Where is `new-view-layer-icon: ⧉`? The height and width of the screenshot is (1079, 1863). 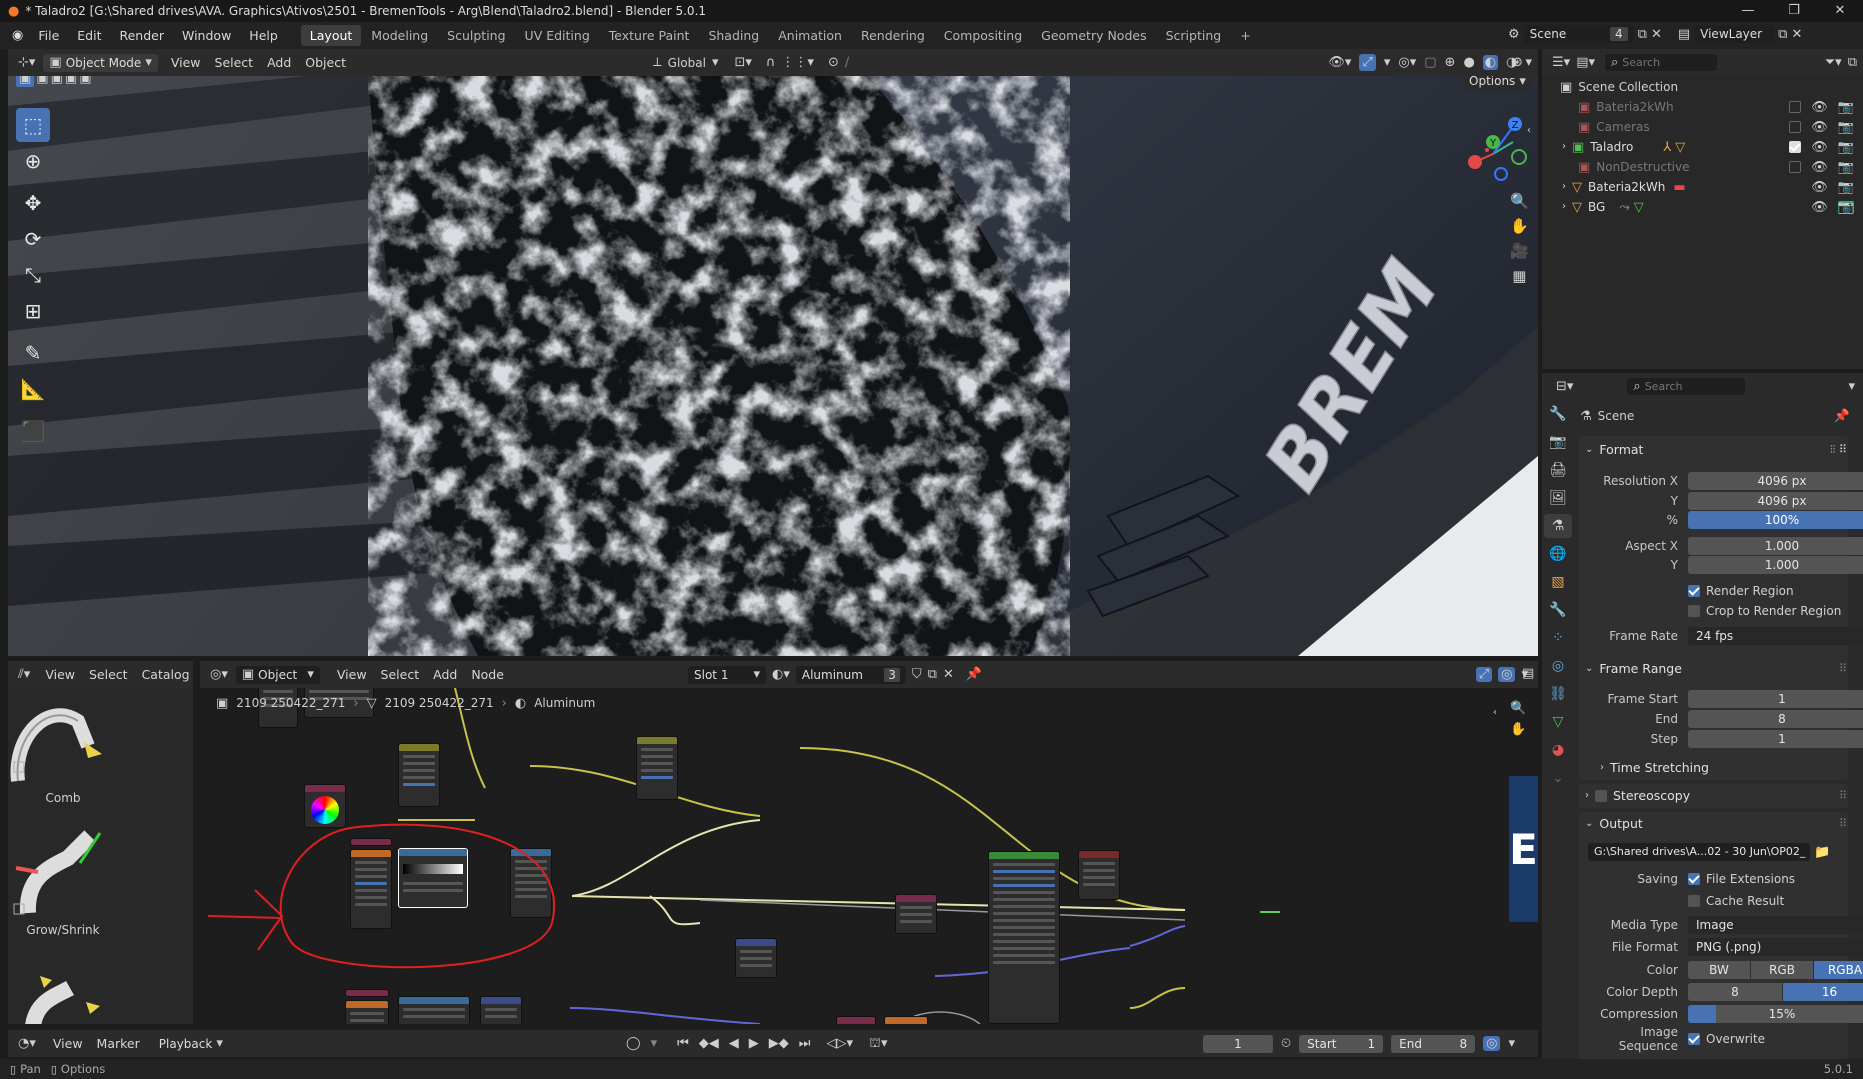
new-view-layer-icon: ⧉ is located at coordinates (1782, 34).